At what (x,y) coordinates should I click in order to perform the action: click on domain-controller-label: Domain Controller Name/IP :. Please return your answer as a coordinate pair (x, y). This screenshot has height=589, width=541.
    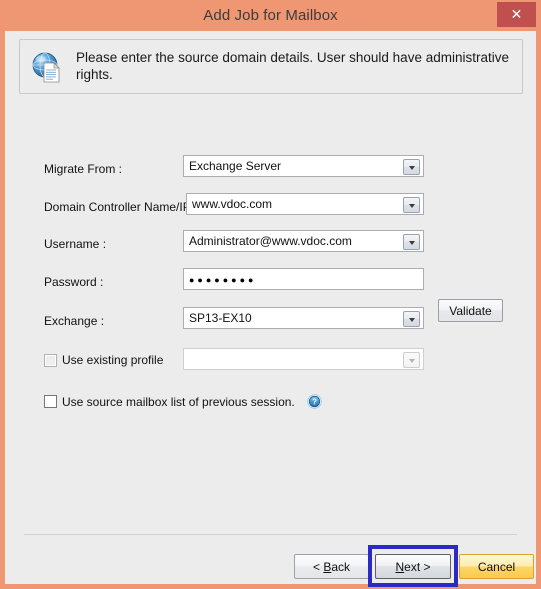
    Looking at the image, I should click on (121, 207).